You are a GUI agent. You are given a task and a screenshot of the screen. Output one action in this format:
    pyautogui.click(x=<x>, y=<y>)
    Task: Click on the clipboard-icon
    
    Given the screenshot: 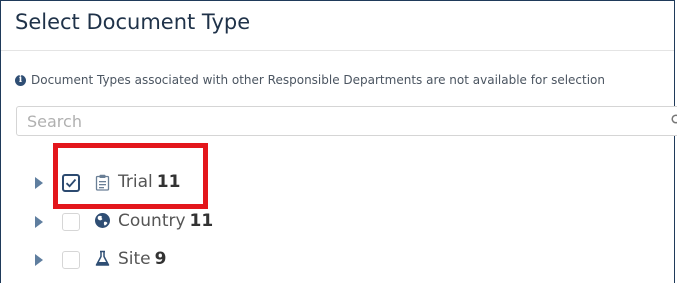 What is the action you would take?
    pyautogui.click(x=102, y=182)
    